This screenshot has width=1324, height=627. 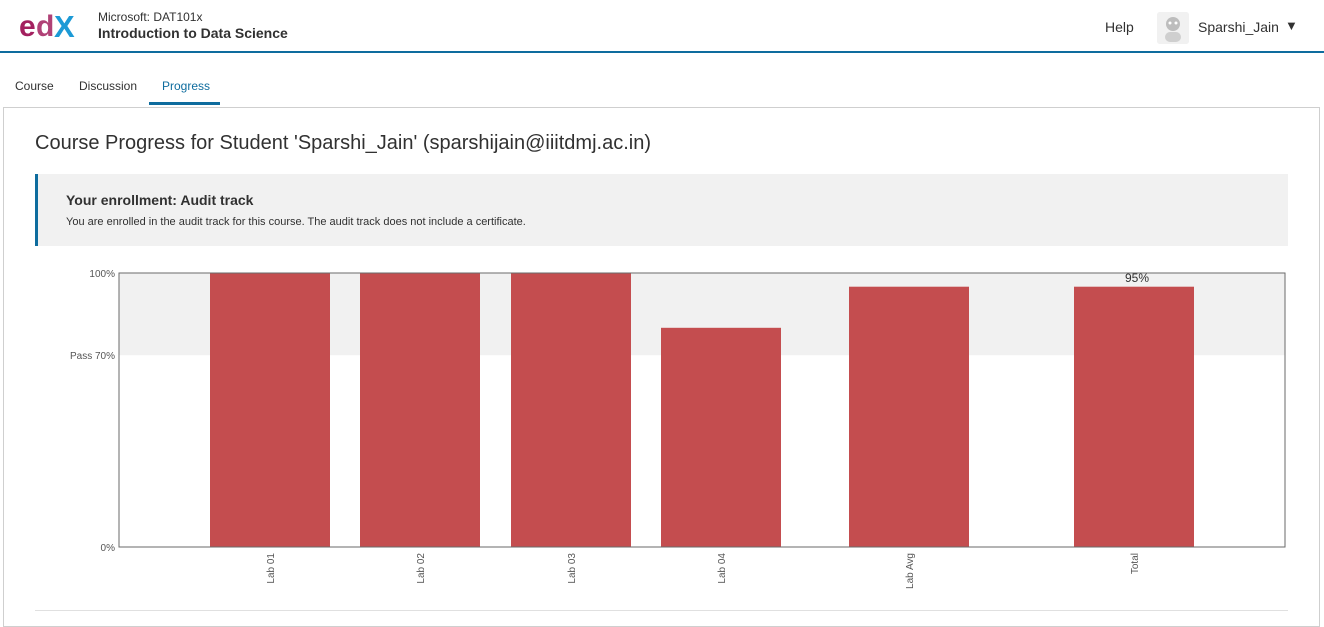 I want to click on x-tick-label: Lab 01, so click(x=271, y=568).